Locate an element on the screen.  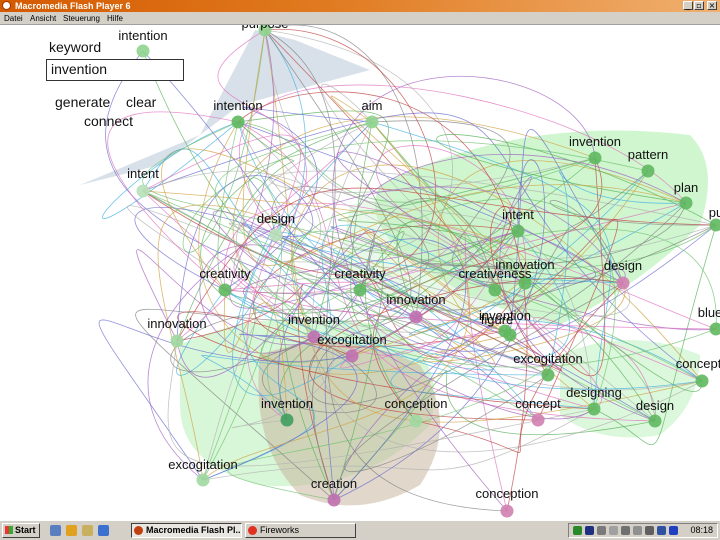
clear-button: clear is located at coordinates (141, 102).